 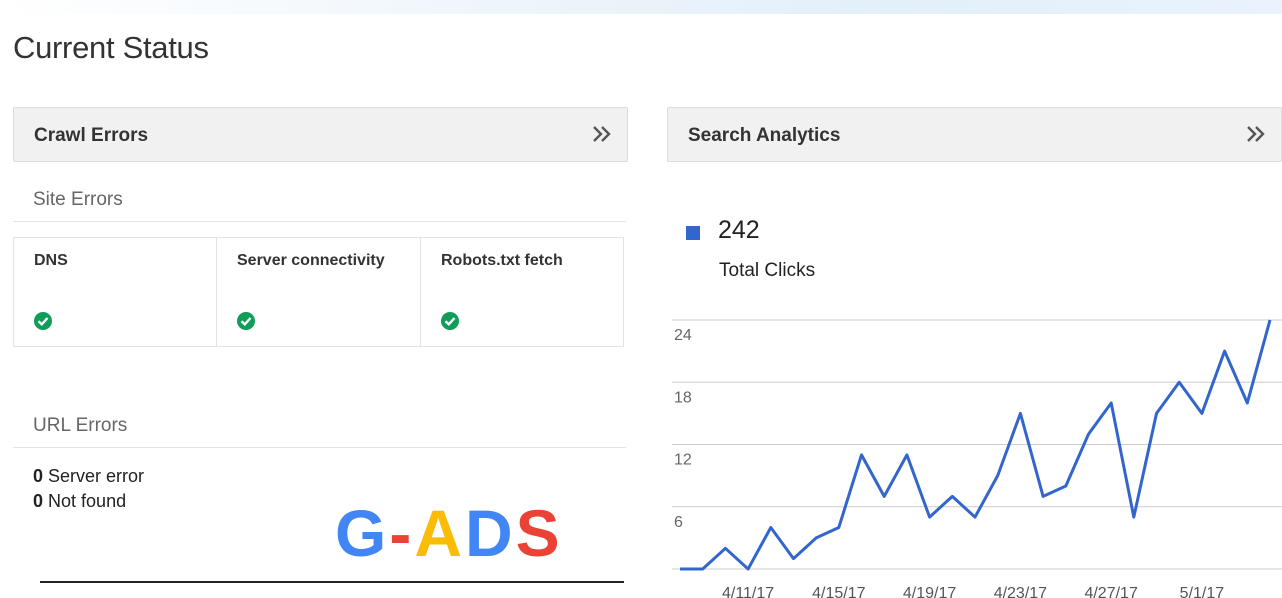 What do you see at coordinates (748, 591) in the screenshot?
I see `x-tick-label: 4/11/17` at bounding box center [748, 591].